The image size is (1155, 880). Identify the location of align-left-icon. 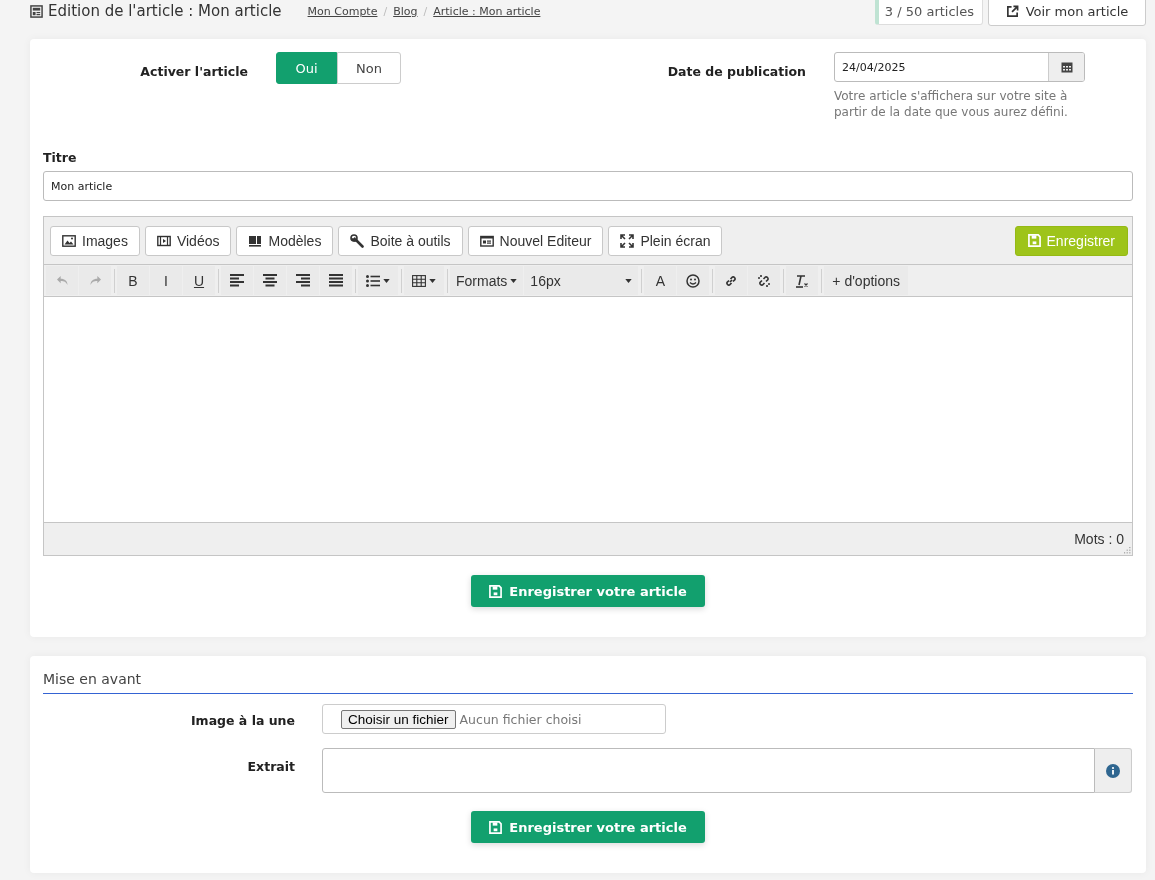
(237, 280).